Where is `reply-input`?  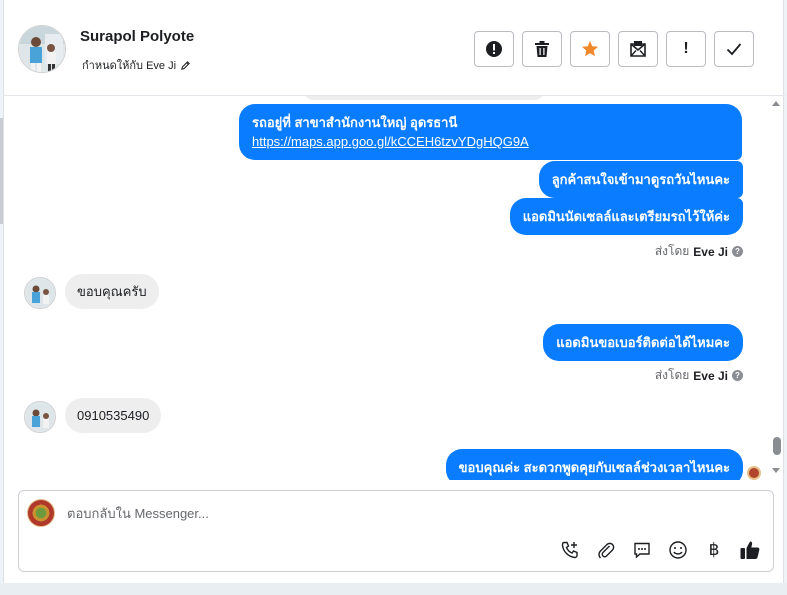
reply-input is located at coordinates (367, 513).